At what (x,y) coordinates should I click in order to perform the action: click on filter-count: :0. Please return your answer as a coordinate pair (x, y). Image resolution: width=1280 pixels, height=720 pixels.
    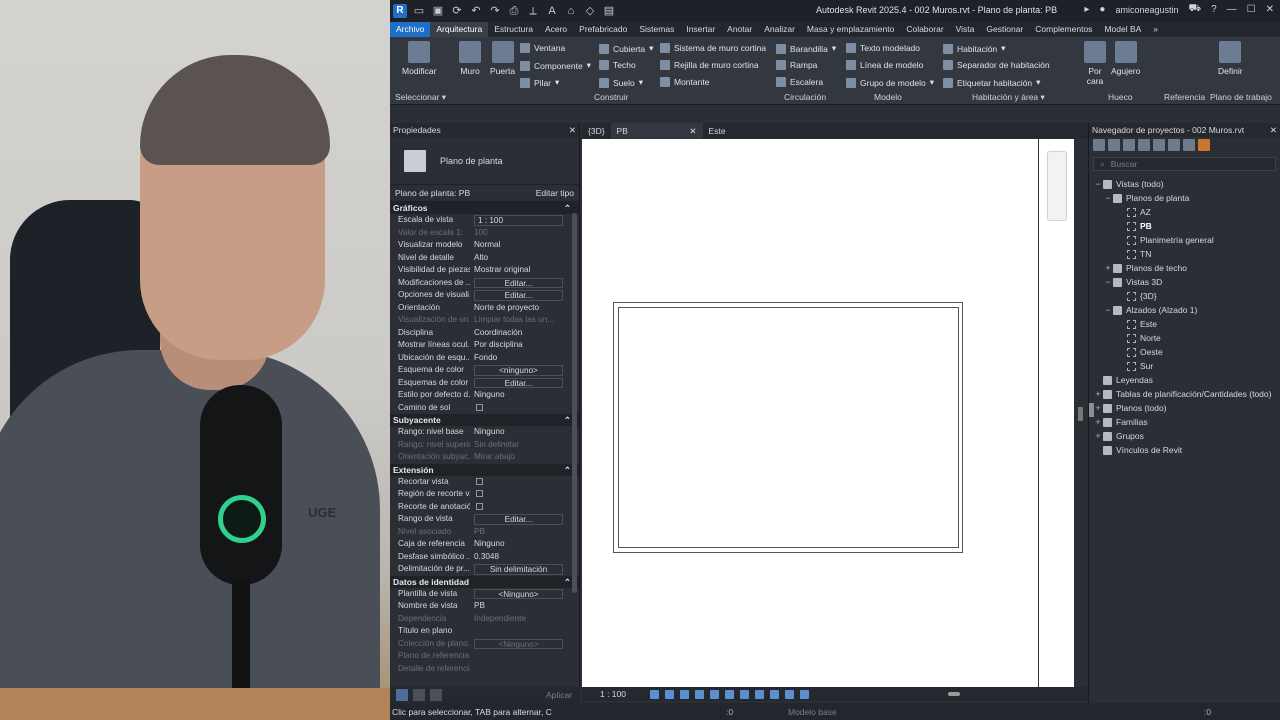
    Looking at the image, I should click on (1207, 712).